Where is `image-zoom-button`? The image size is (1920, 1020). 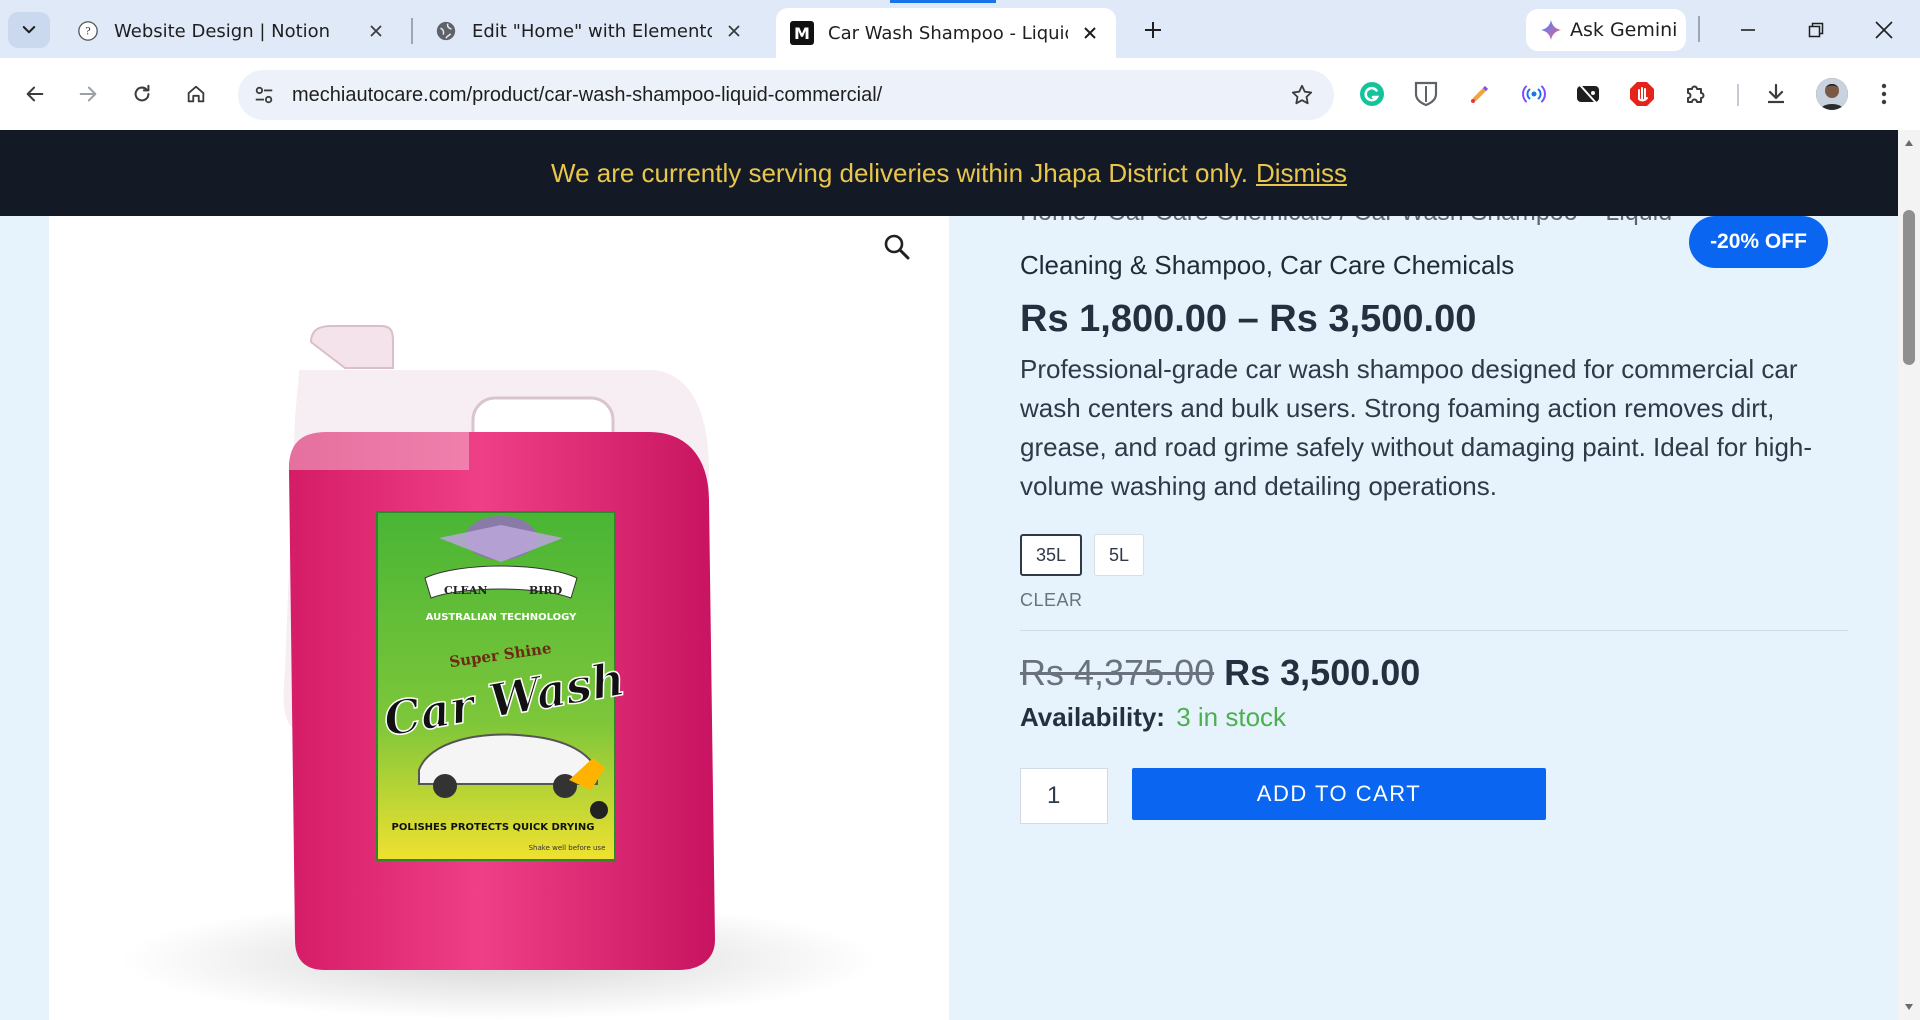 image-zoom-button is located at coordinates (897, 247).